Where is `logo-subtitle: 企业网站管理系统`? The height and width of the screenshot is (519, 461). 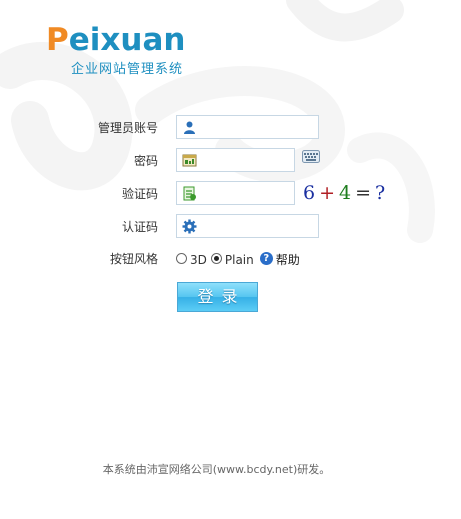 logo-subtitle: 企业网站管理系统 is located at coordinates (127, 69).